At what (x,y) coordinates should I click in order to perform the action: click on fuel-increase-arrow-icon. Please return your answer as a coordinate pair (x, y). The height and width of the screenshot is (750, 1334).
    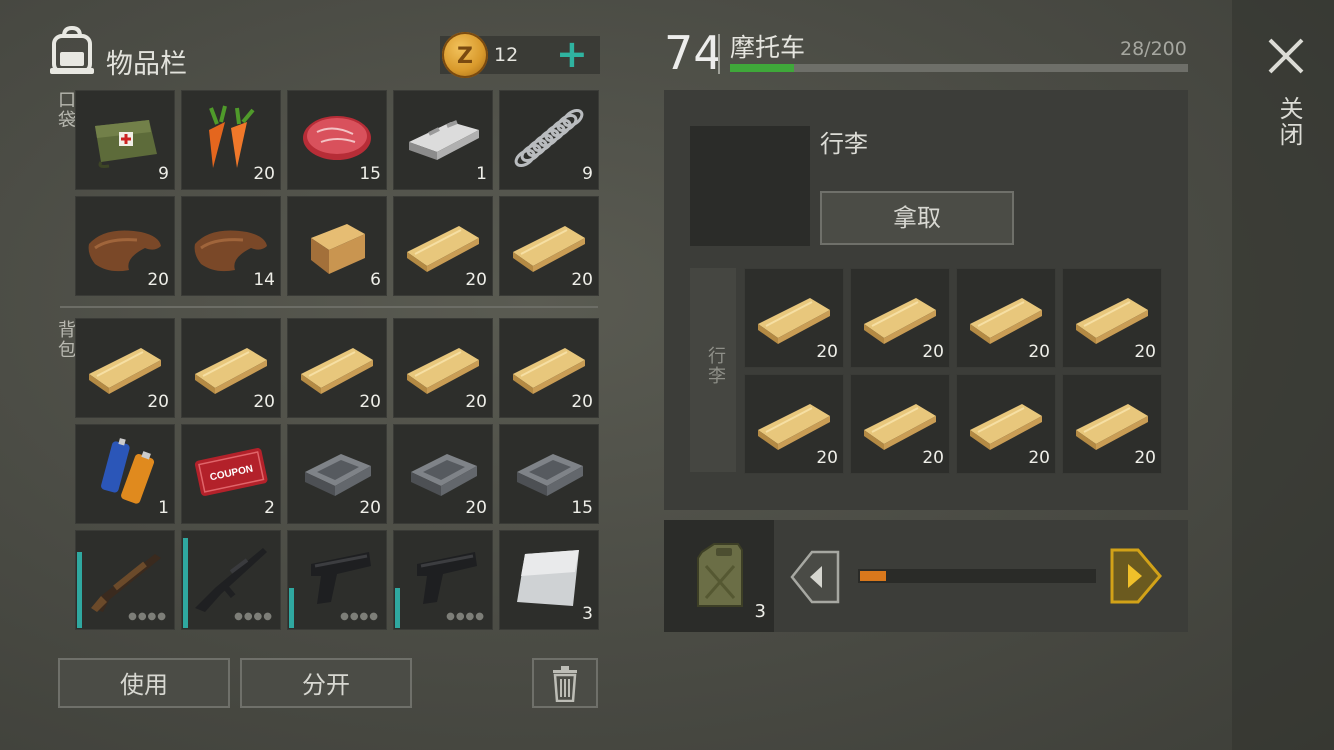
    Looking at the image, I should click on (1136, 576).